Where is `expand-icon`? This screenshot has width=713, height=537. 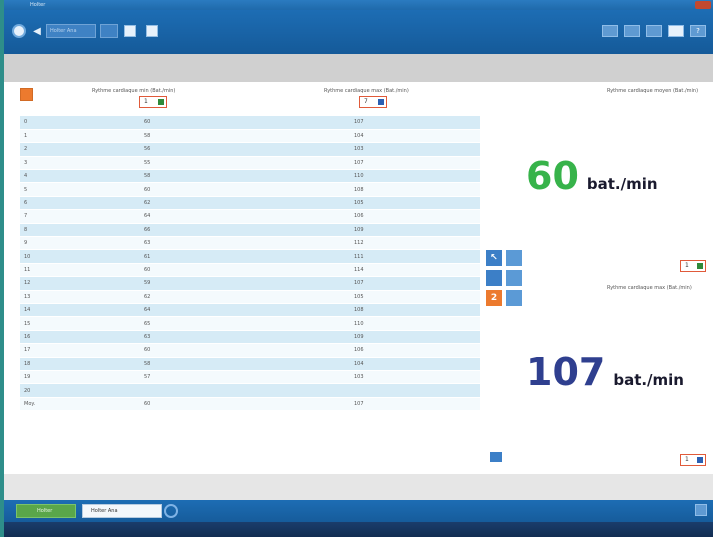 expand-icon is located at coordinates (610, 31).